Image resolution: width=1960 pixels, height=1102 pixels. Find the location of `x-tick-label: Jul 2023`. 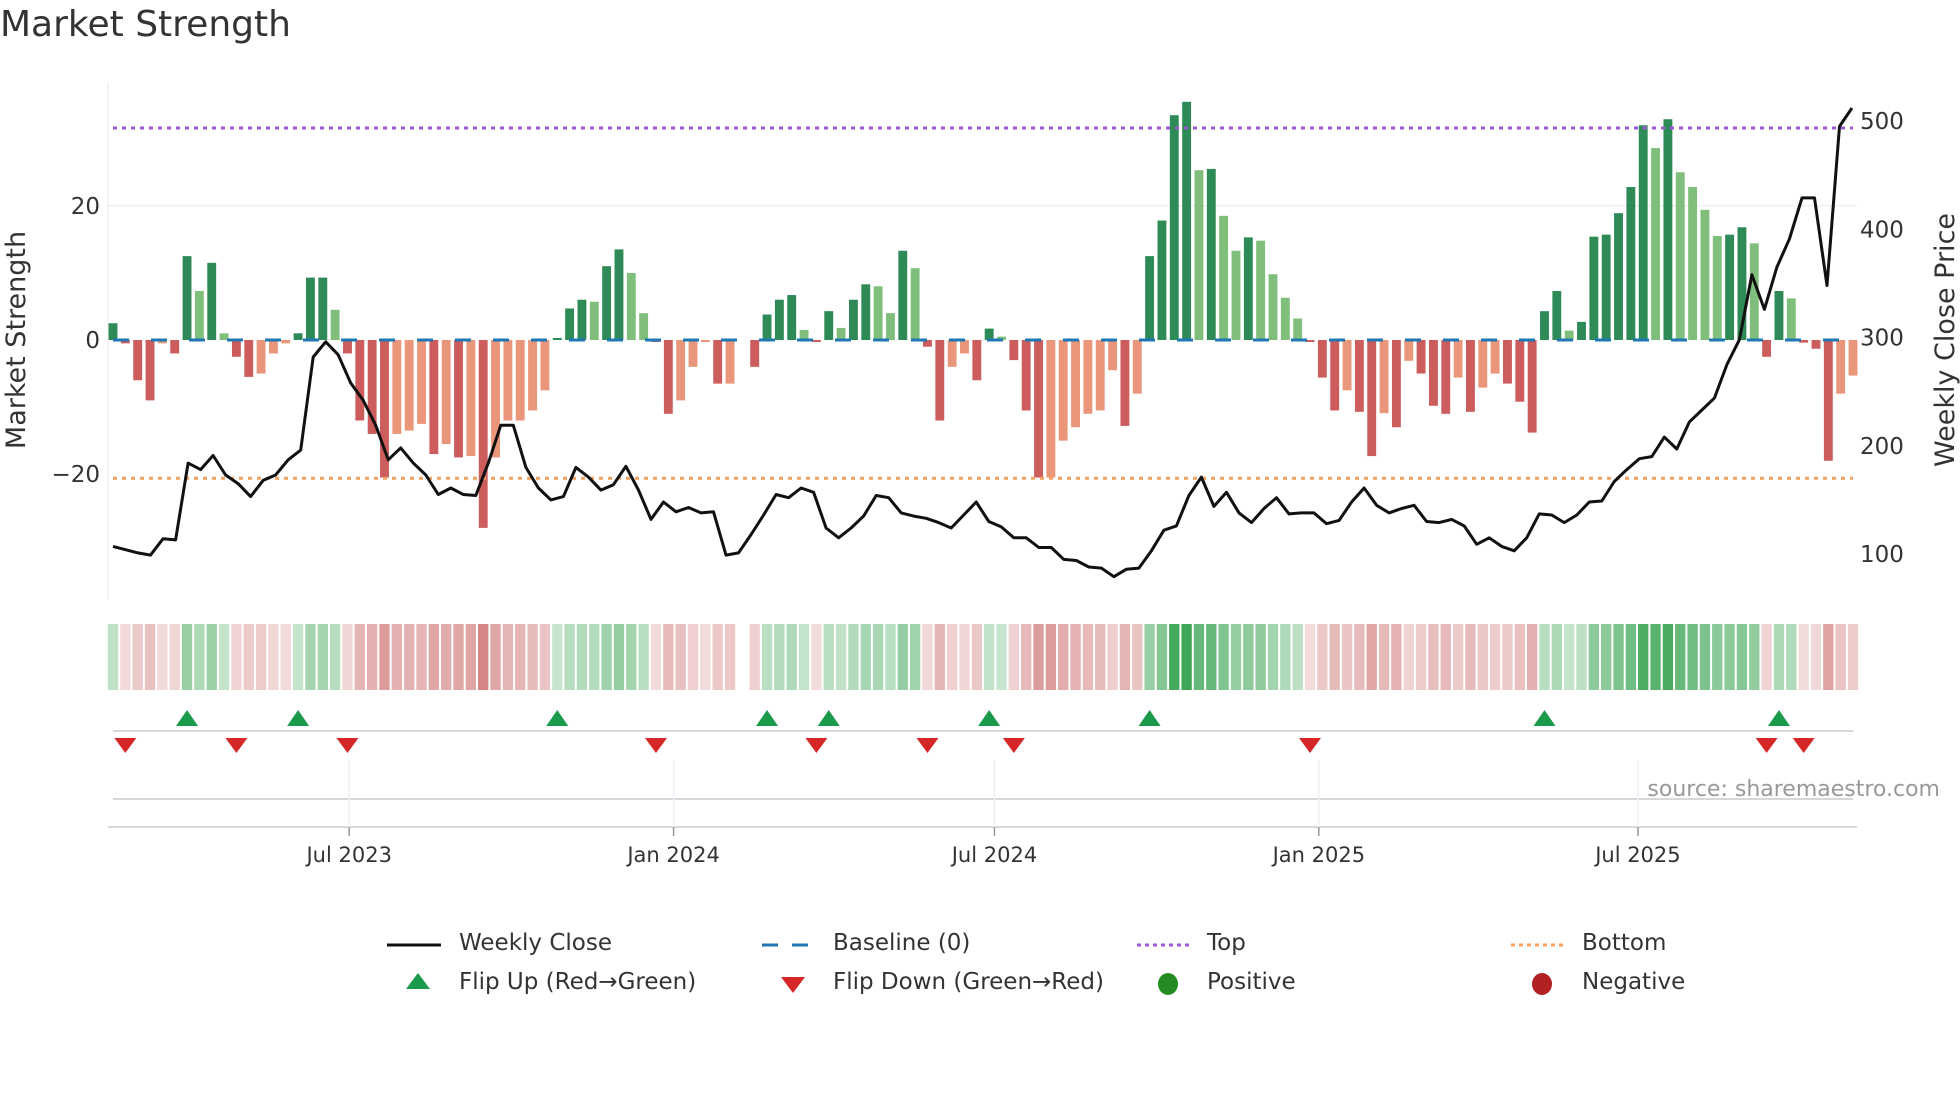

x-tick-label: Jul 2023 is located at coordinates (347, 855).